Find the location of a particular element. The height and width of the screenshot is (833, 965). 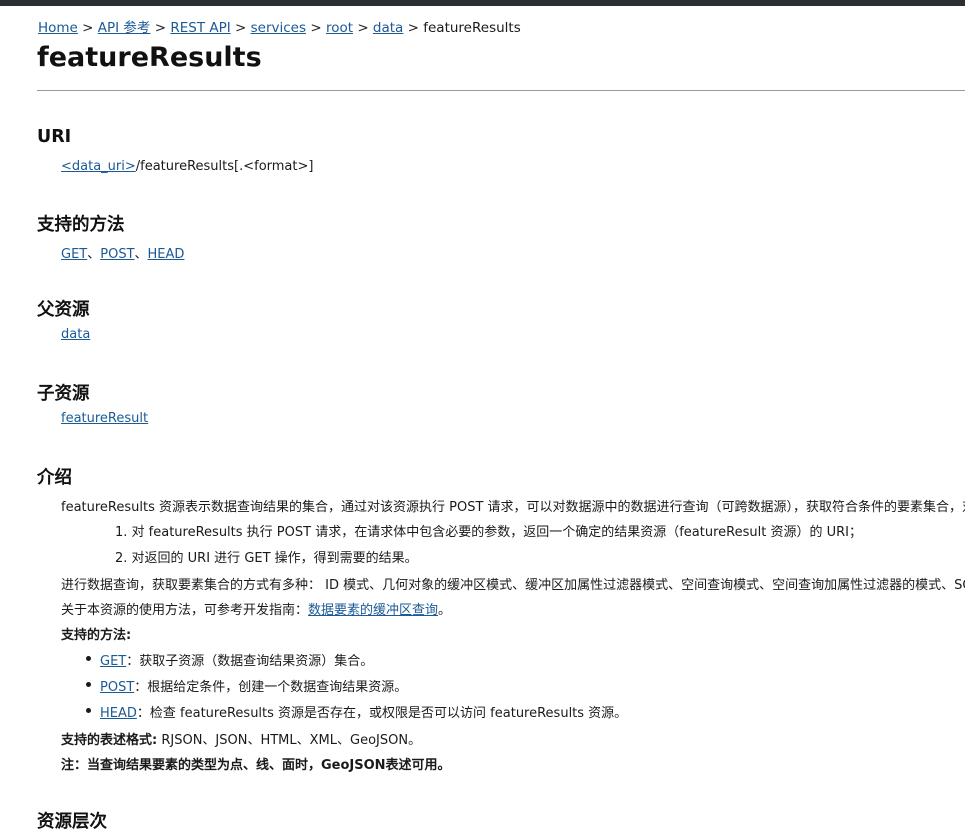

hierarchy-heading: 资源层次 is located at coordinates (72, 822).